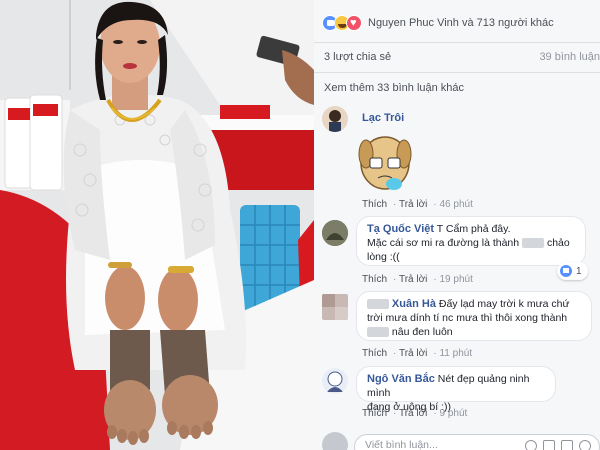 This screenshot has height=450, width=600. I want to click on user-avatar, so click(335, 441).